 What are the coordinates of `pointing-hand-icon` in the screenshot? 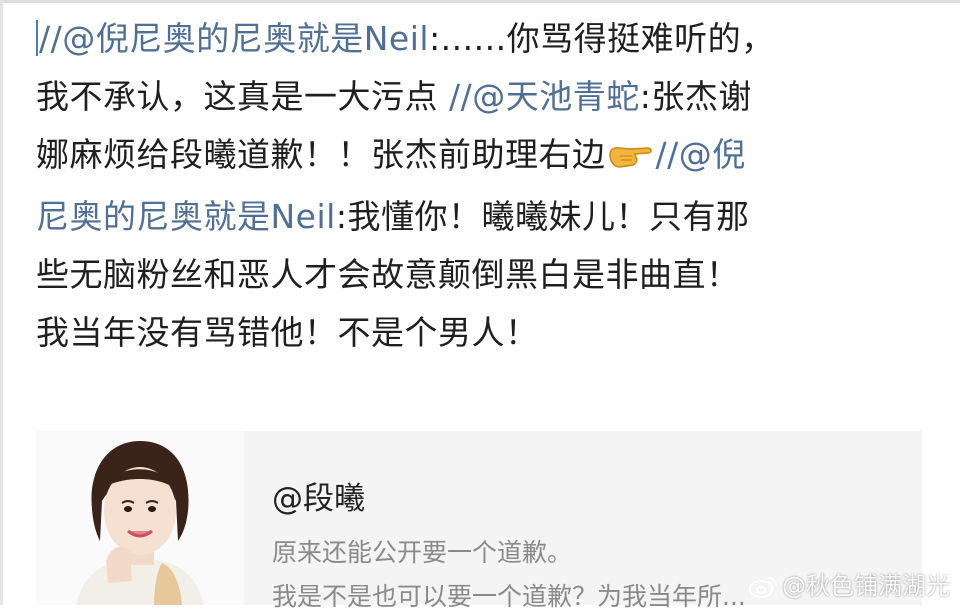 It's located at (631, 159).